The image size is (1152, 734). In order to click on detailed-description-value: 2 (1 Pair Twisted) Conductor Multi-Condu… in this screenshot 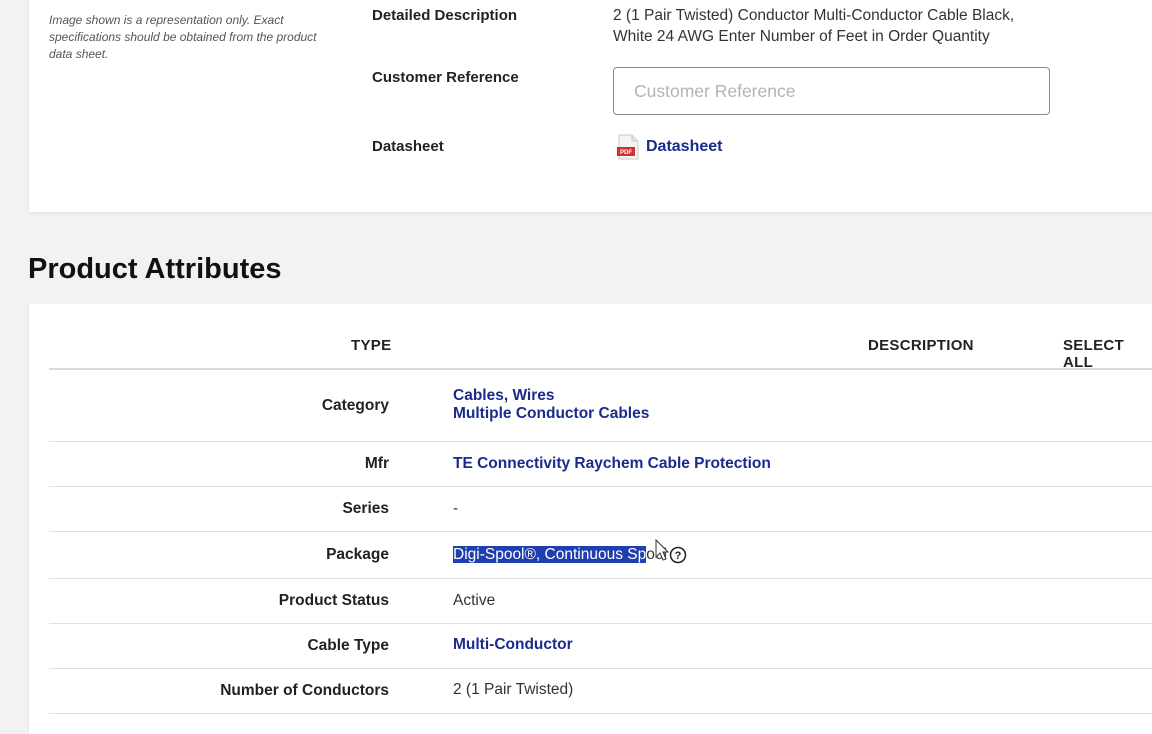, I will do `click(814, 26)`.